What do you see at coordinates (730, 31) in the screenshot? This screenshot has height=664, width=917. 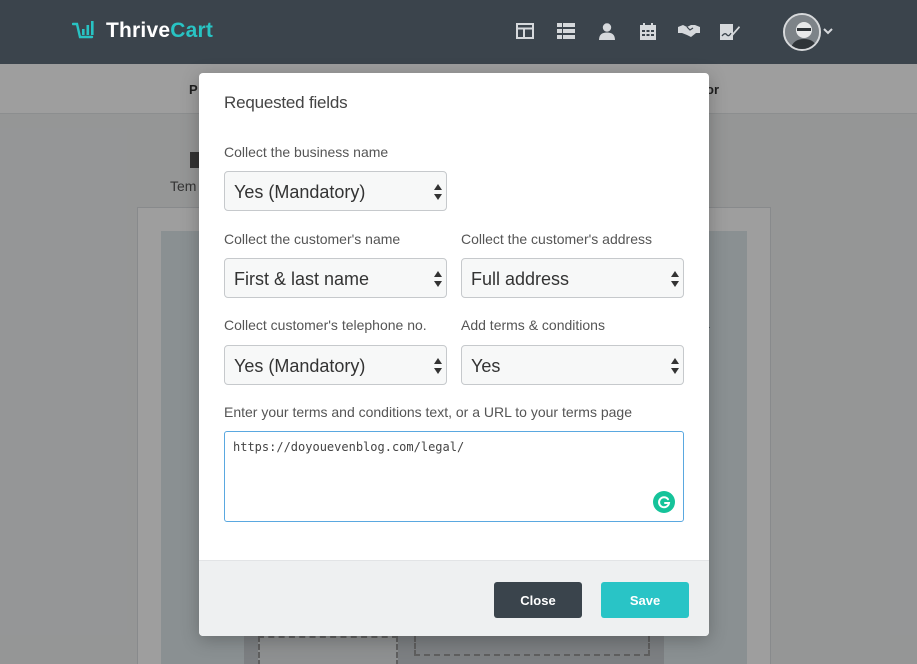 I see `signature-icon` at bounding box center [730, 31].